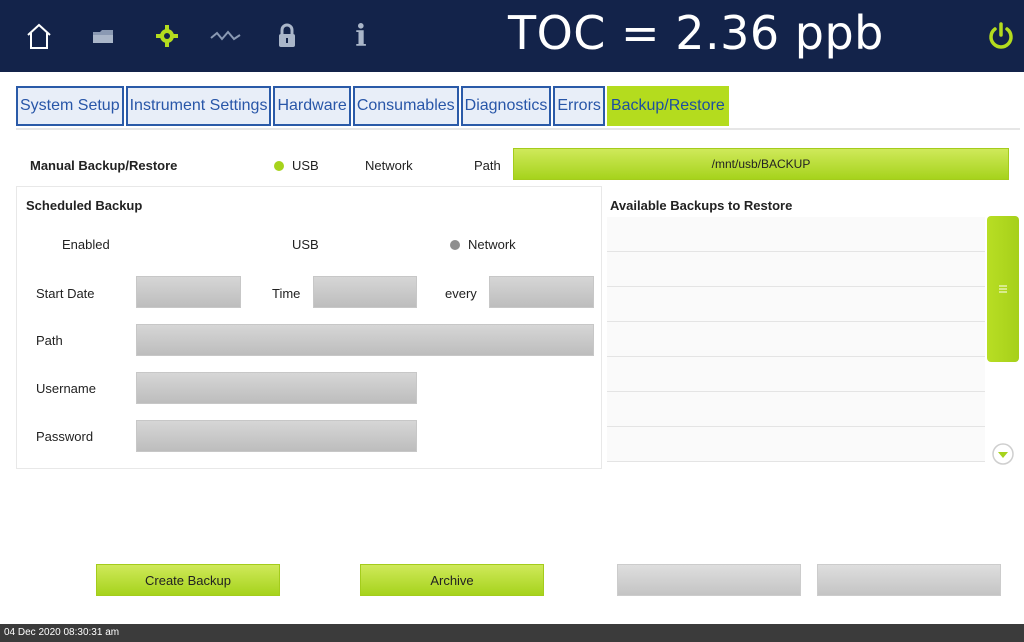  Describe the element at coordinates (276, 436) in the screenshot. I see `password-field` at that location.